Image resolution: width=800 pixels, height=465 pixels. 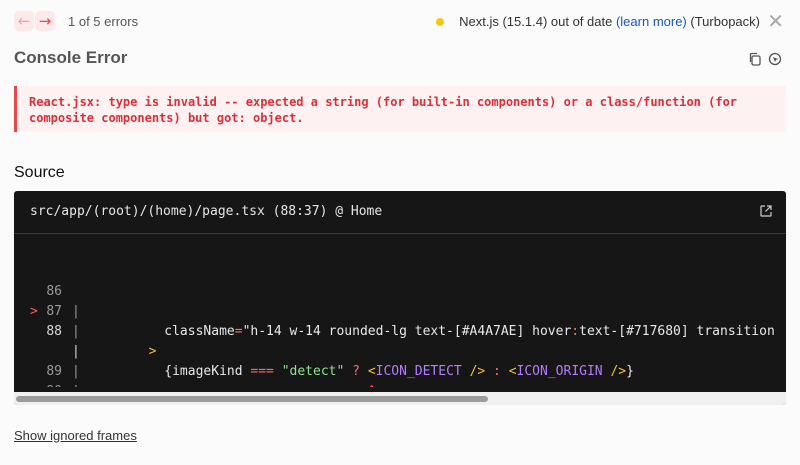 I want to click on previous-error-button: ←, so click(x=24, y=21).